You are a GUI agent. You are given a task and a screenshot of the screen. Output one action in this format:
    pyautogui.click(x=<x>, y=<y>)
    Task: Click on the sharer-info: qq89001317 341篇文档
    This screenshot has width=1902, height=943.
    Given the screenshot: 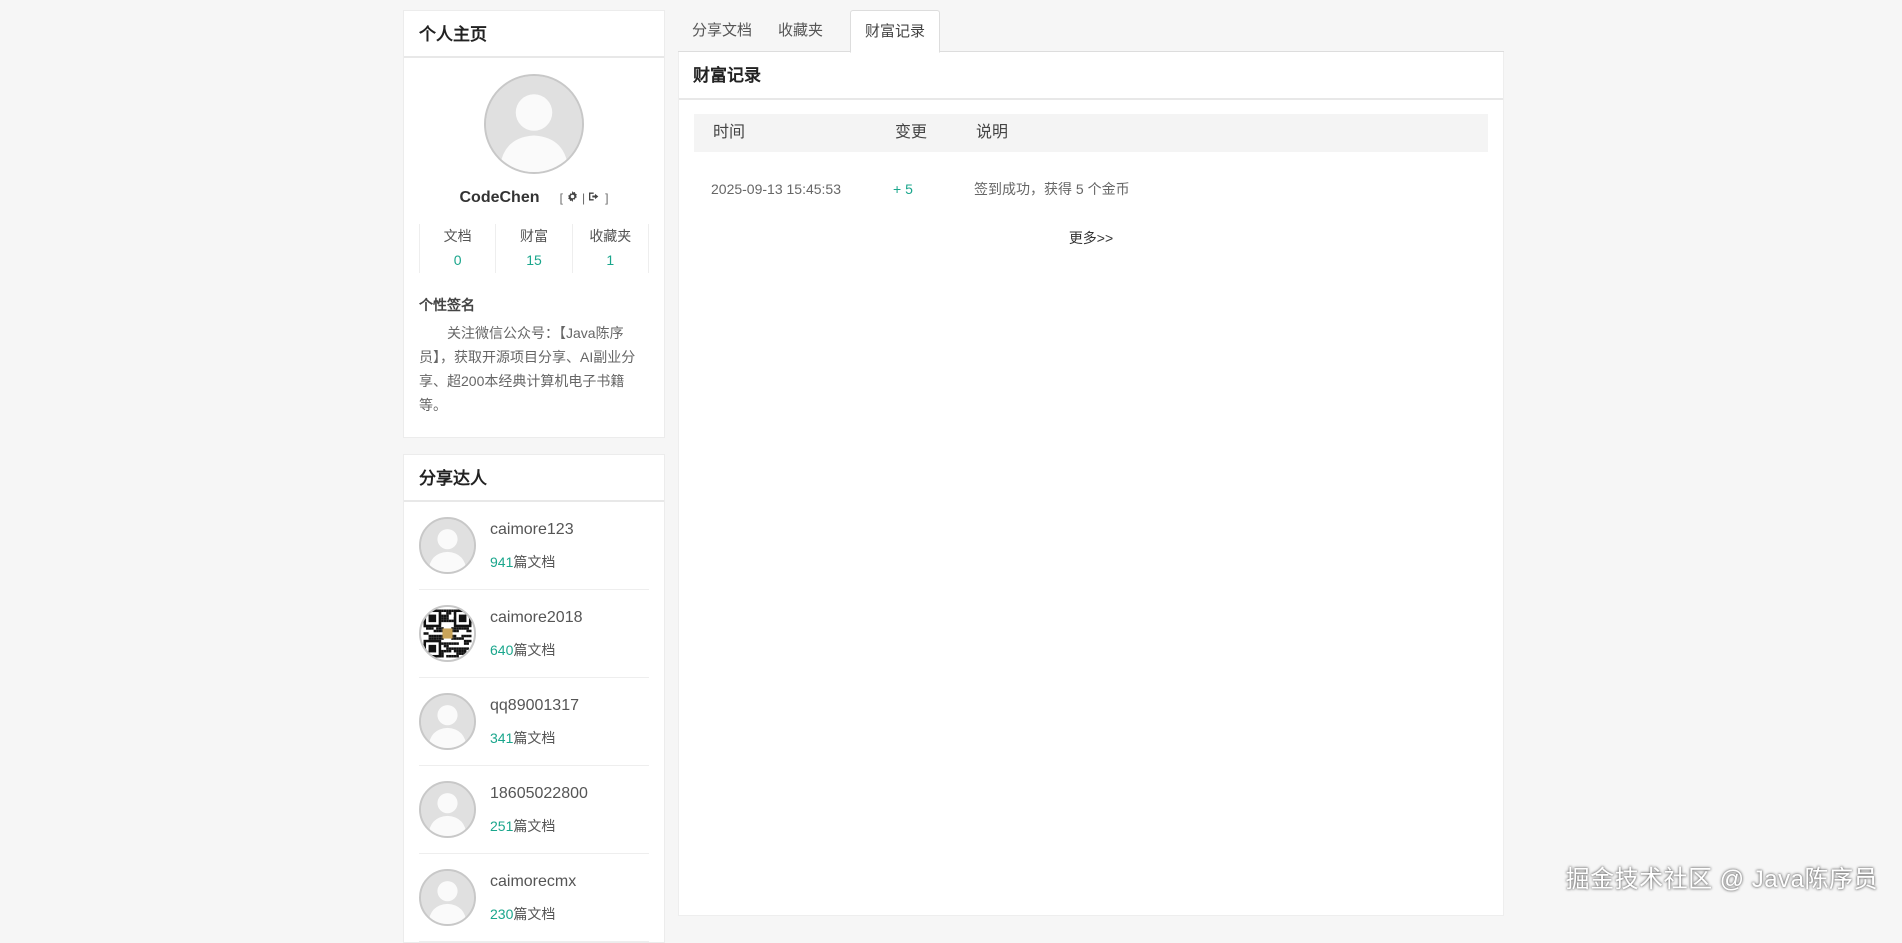 What is the action you would take?
    pyautogui.click(x=534, y=722)
    